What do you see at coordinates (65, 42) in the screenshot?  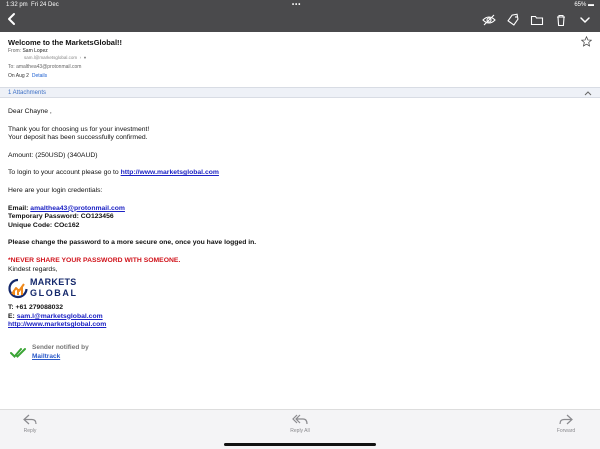 I see `email-subject: Welcome to the MarketsGlobal!!` at bounding box center [65, 42].